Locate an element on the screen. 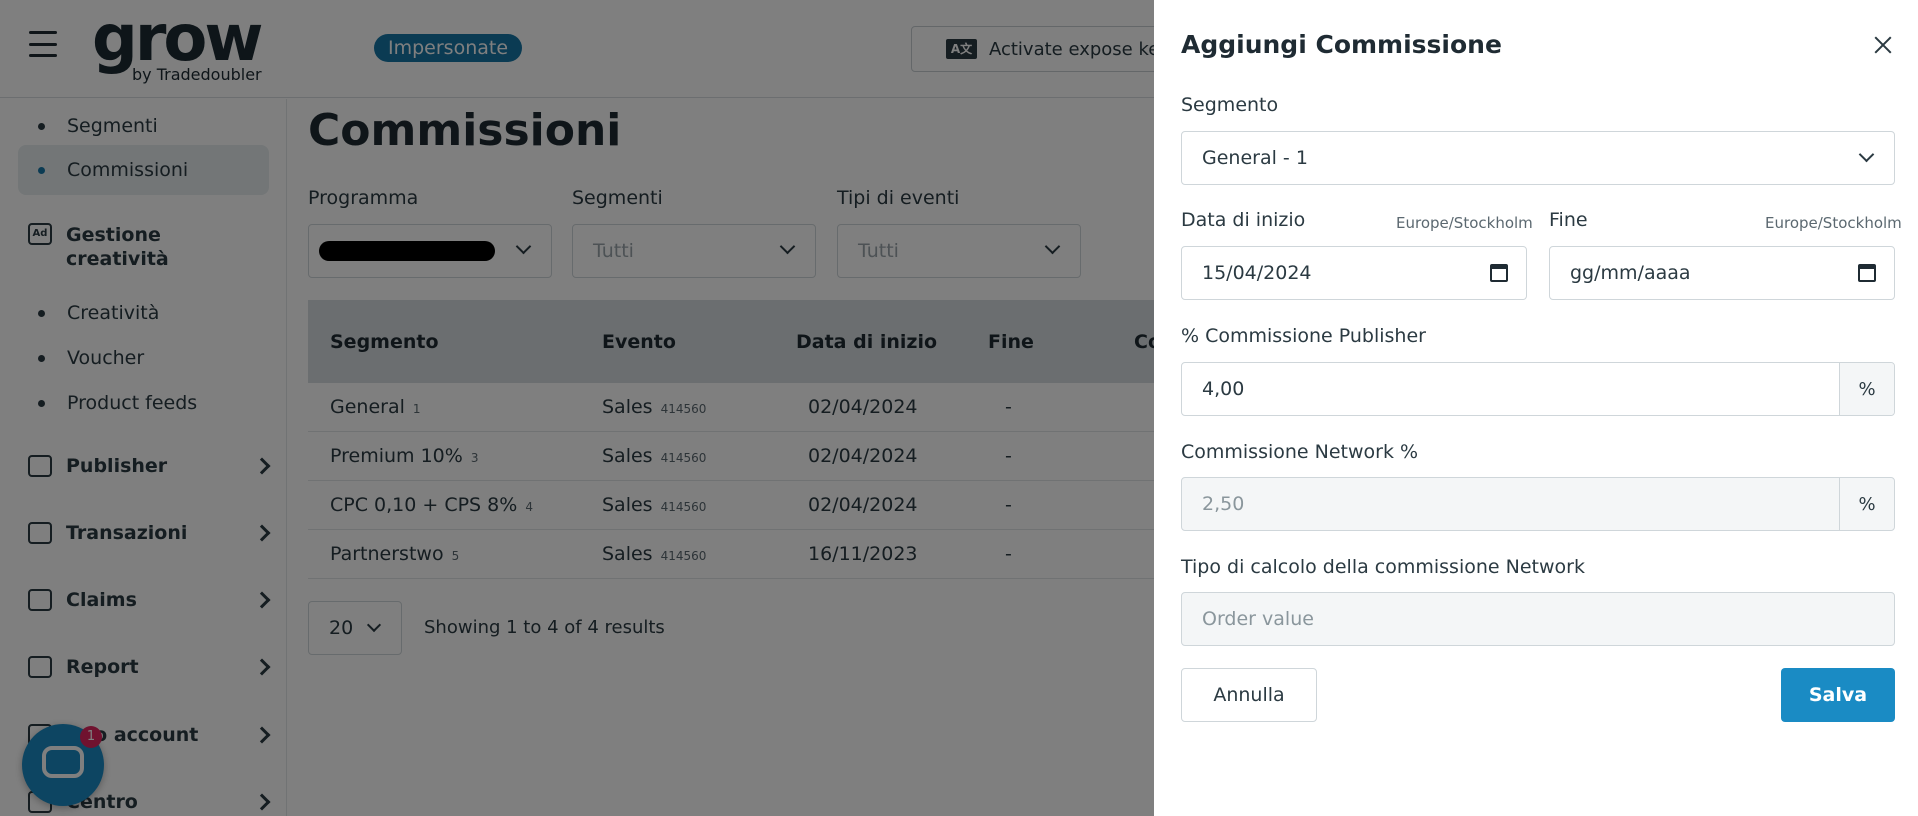 This screenshot has height=816, width=1918. calc-type-value: Order value is located at coordinates (1258, 619).